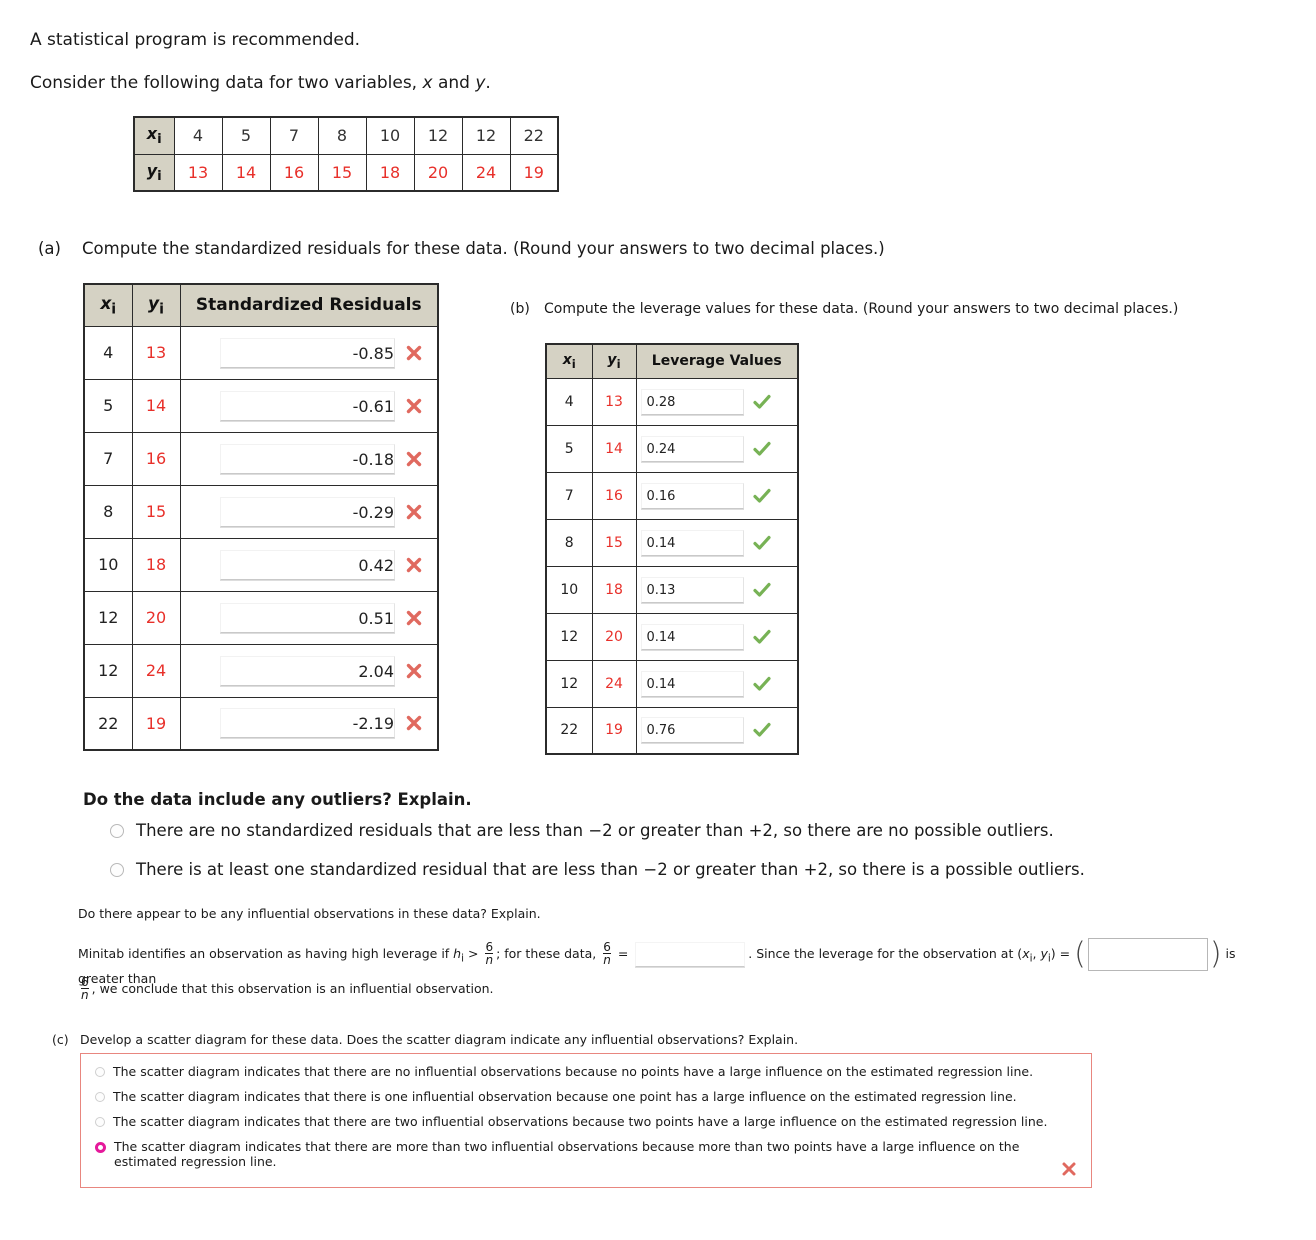 The image size is (1316, 1240). What do you see at coordinates (307, 617) in the screenshot?
I see `residual-input: 0.51` at bounding box center [307, 617].